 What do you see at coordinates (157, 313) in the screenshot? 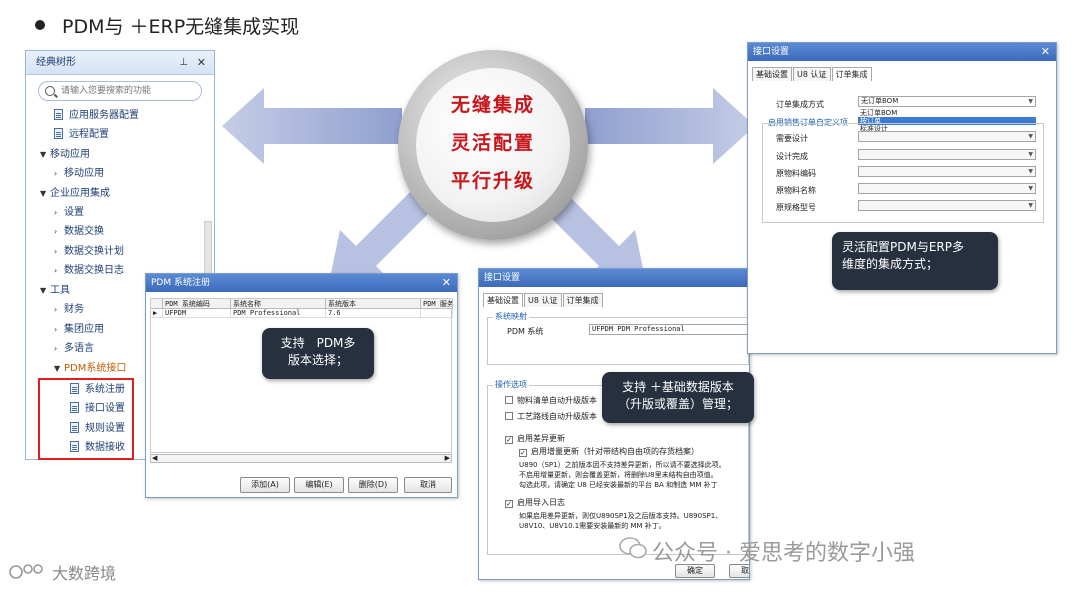
I see `row-pointer-icon: ▶` at bounding box center [157, 313].